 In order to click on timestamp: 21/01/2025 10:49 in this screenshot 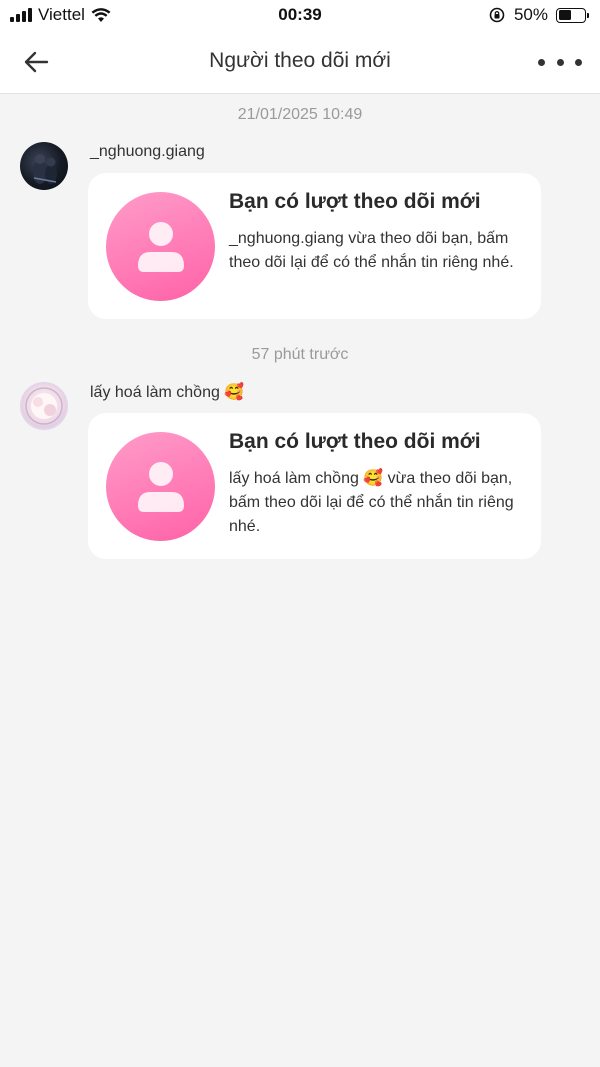, I will do `click(300, 114)`.